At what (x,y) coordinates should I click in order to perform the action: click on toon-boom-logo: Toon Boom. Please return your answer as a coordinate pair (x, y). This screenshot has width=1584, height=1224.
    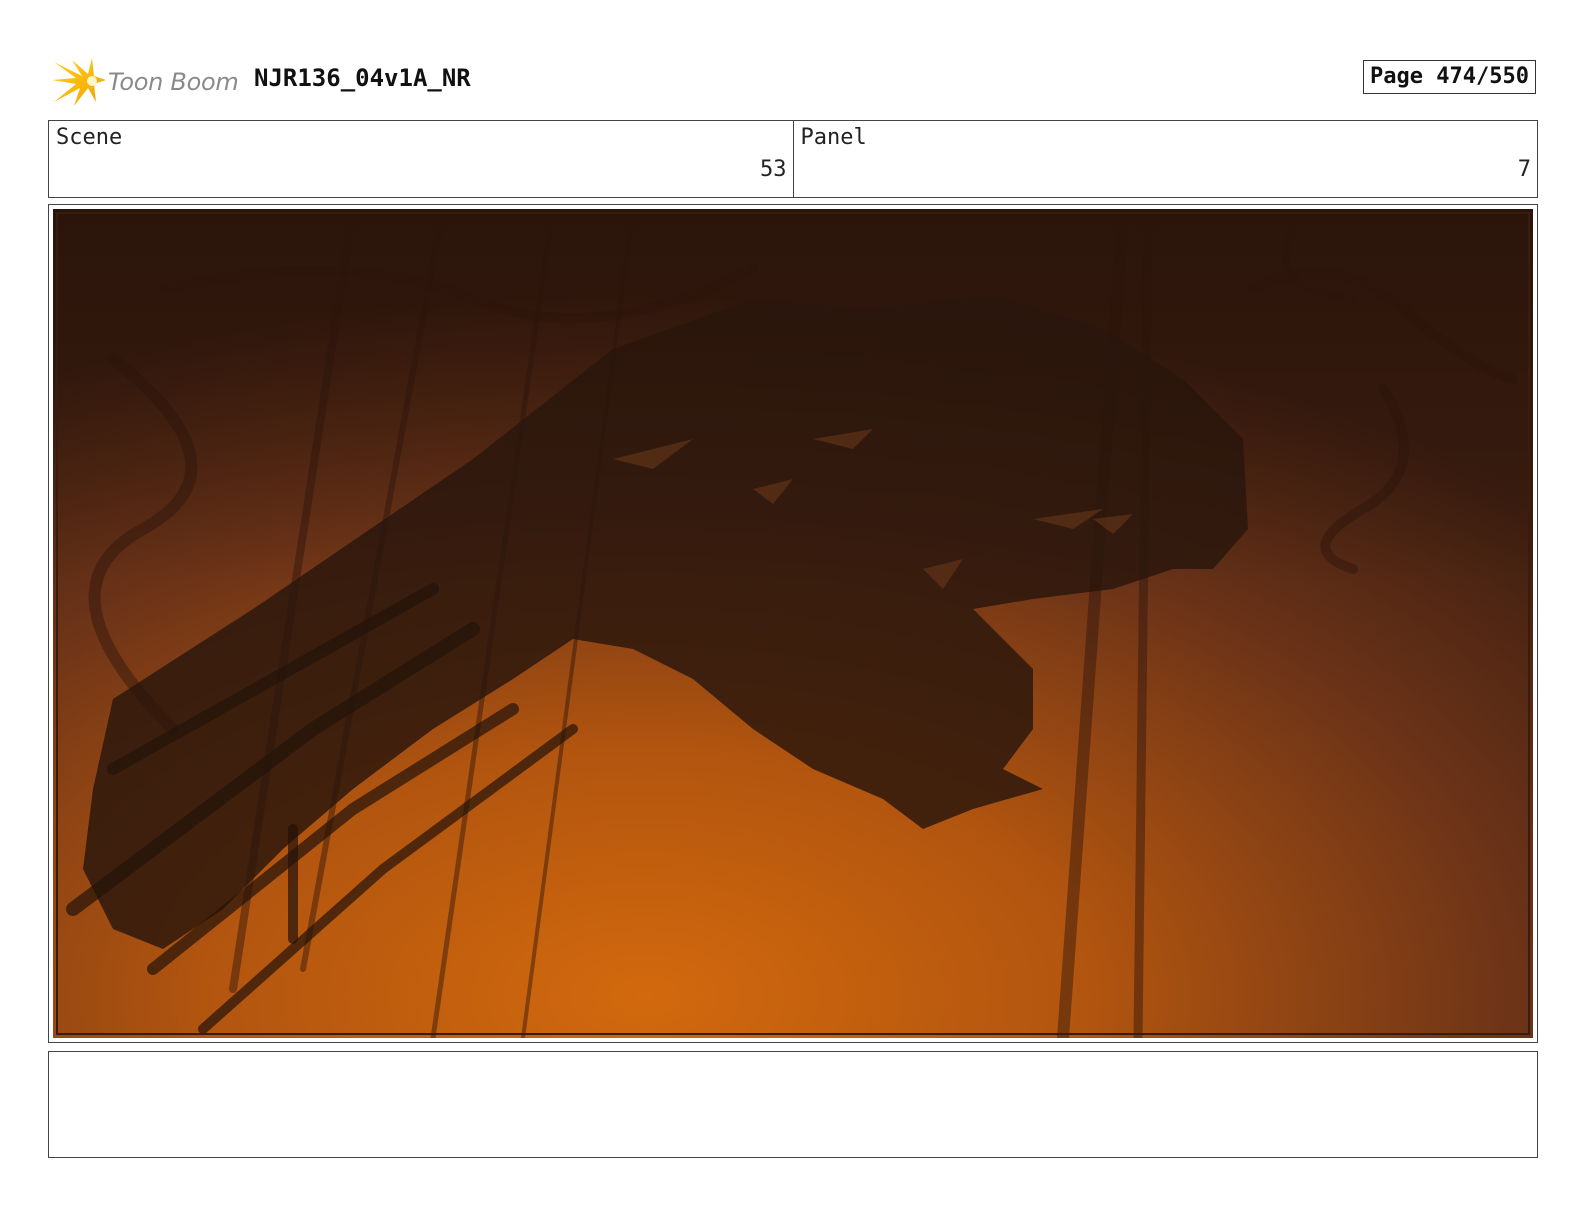
    Looking at the image, I should click on (145, 82).